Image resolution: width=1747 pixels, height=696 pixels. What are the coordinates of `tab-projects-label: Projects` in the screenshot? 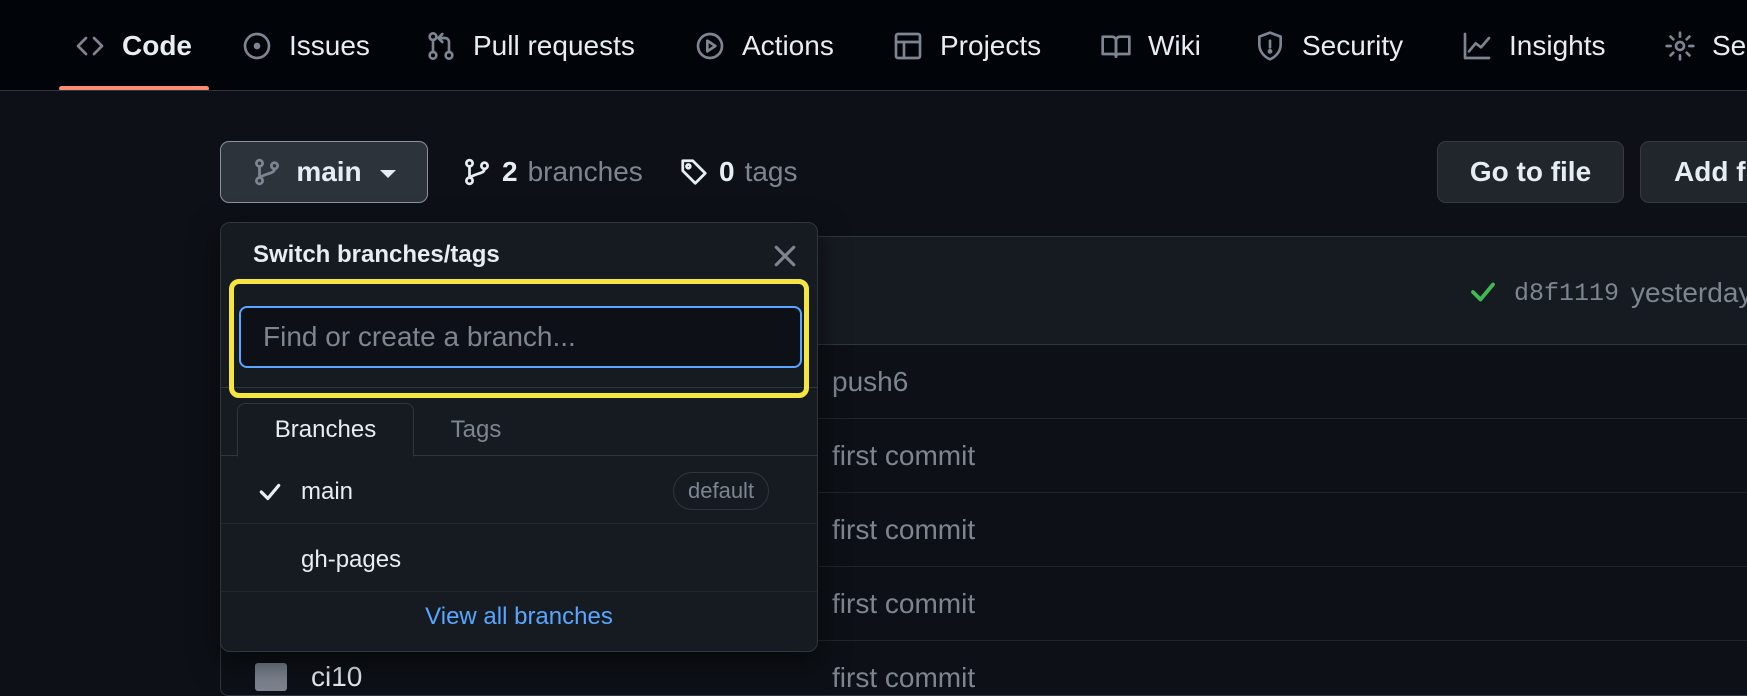 It's located at (991, 45).